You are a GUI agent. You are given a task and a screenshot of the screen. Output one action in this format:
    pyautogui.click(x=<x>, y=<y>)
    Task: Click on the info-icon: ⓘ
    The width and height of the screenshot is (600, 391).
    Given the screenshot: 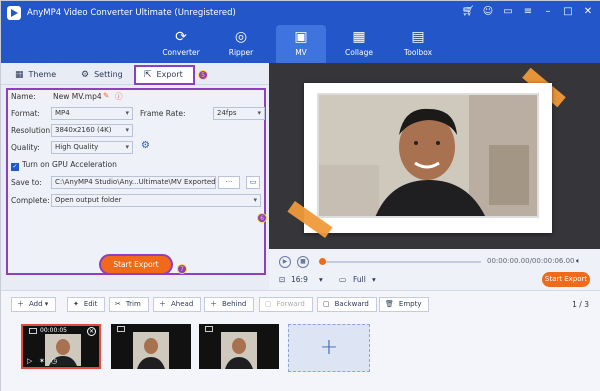 What is the action you would take?
    pyautogui.click(x=119, y=96)
    